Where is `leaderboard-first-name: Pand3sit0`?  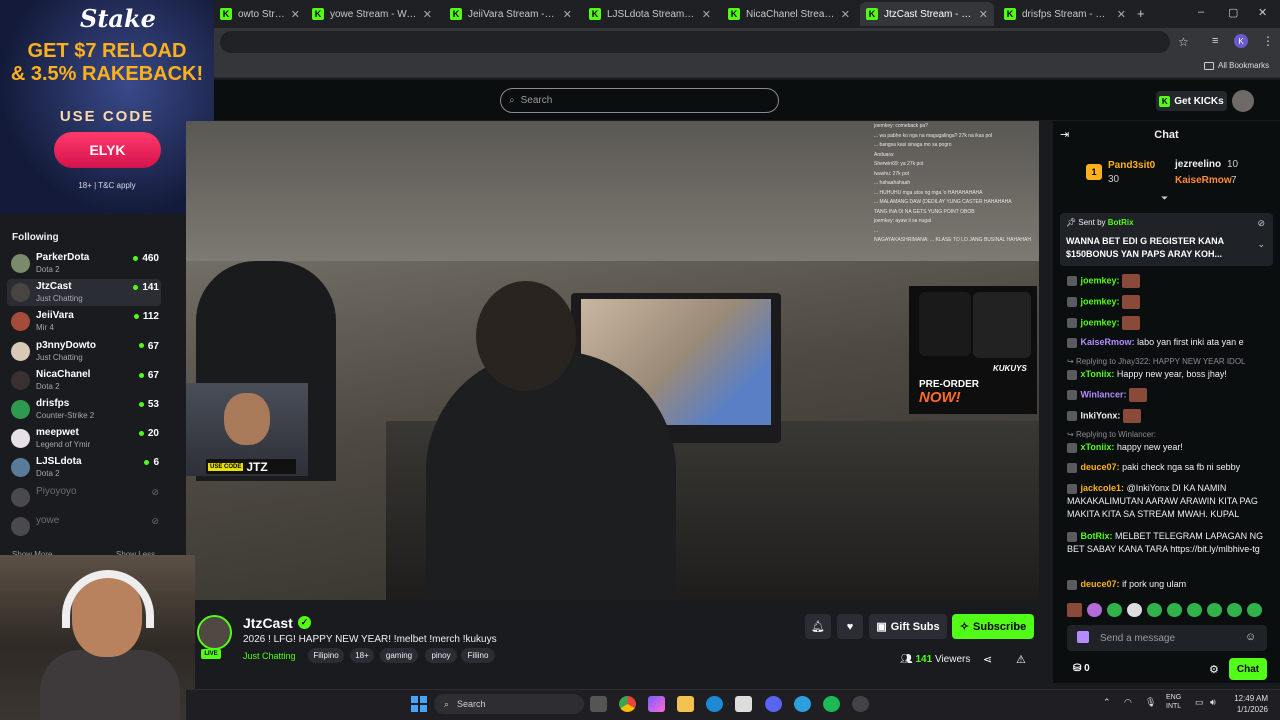
leaderboard-first-name: Pand3sit0 is located at coordinates (1131, 165).